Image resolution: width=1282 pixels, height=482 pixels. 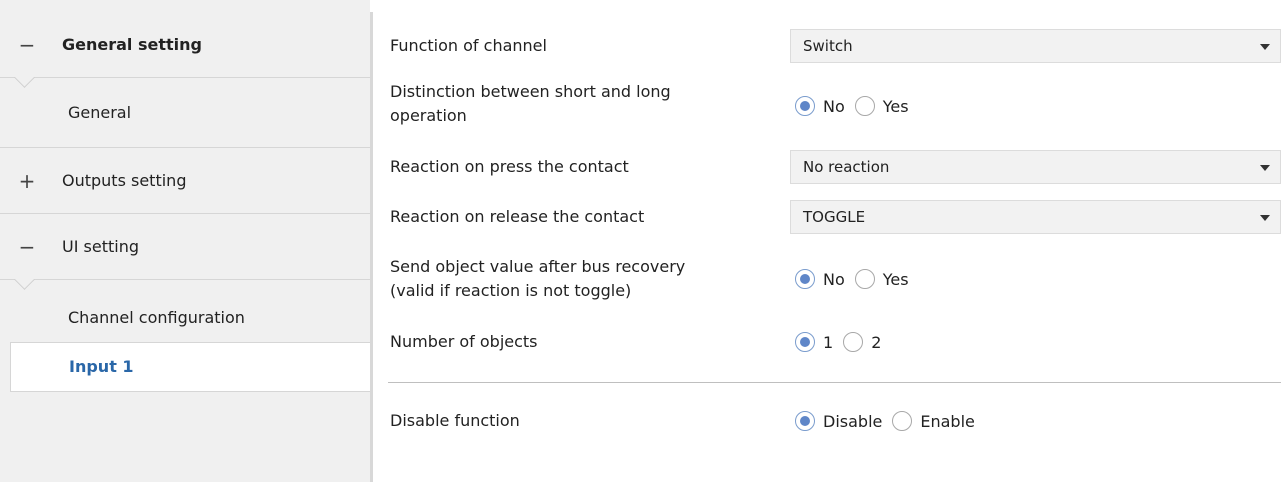 I want to click on number-of-objects-label: Number of objects, so click(x=464, y=341).